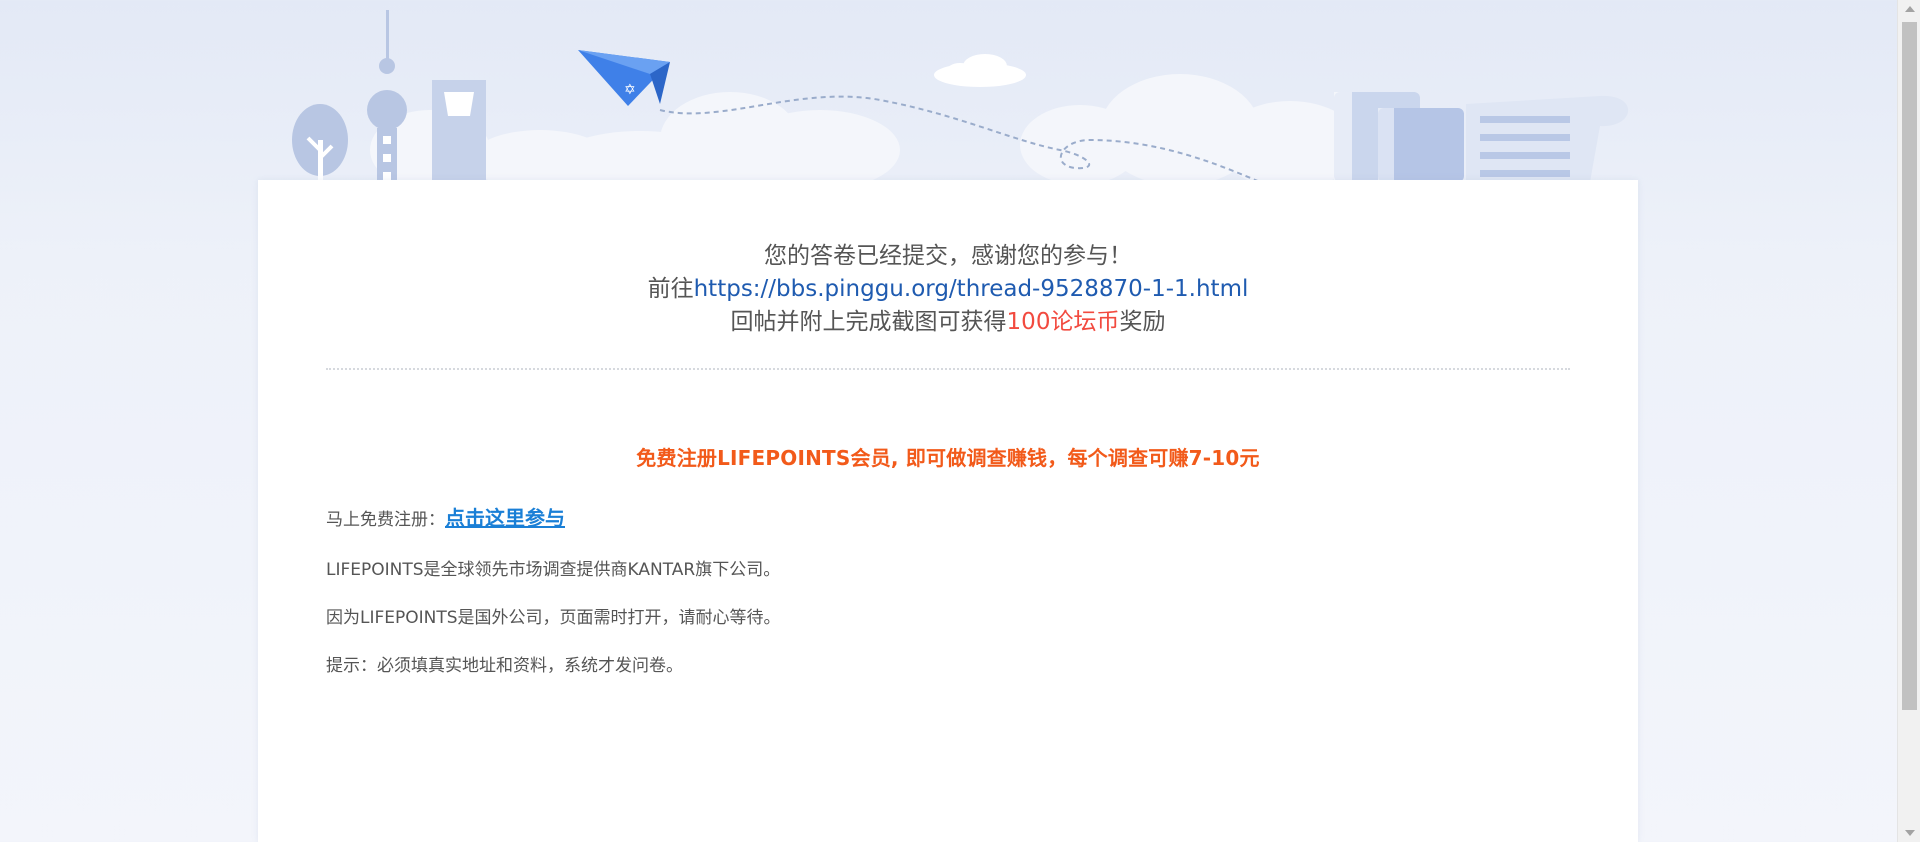  What do you see at coordinates (1063, 322) in the screenshot?
I see `reward-amount: 100论坛币` at bounding box center [1063, 322].